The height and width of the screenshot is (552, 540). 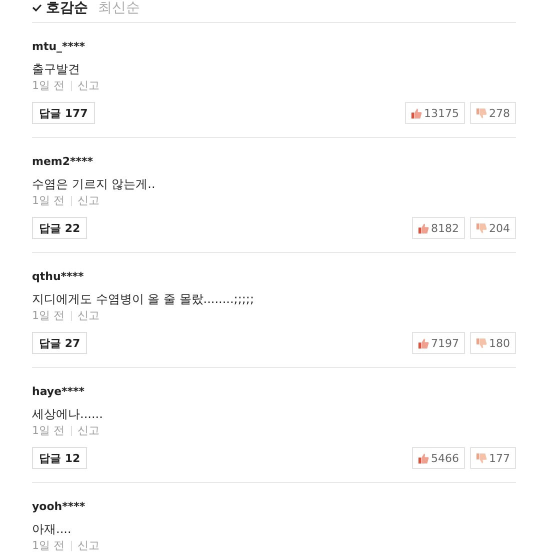 What do you see at coordinates (438, 228) in the screenshot?
I see `like-button: 8182` at bounding box center [438, 228].